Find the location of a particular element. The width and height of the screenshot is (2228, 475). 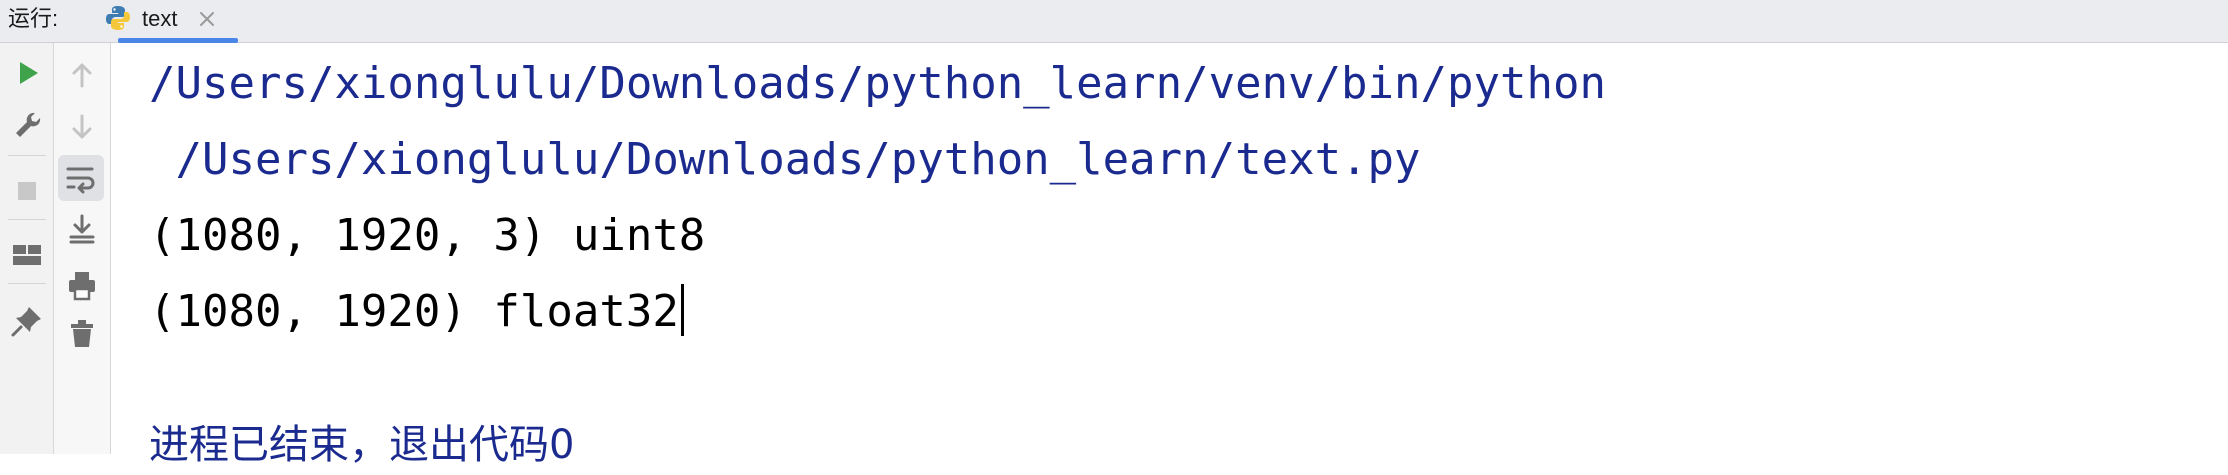

arrow-up-icon is located at coordinates (82, 75).